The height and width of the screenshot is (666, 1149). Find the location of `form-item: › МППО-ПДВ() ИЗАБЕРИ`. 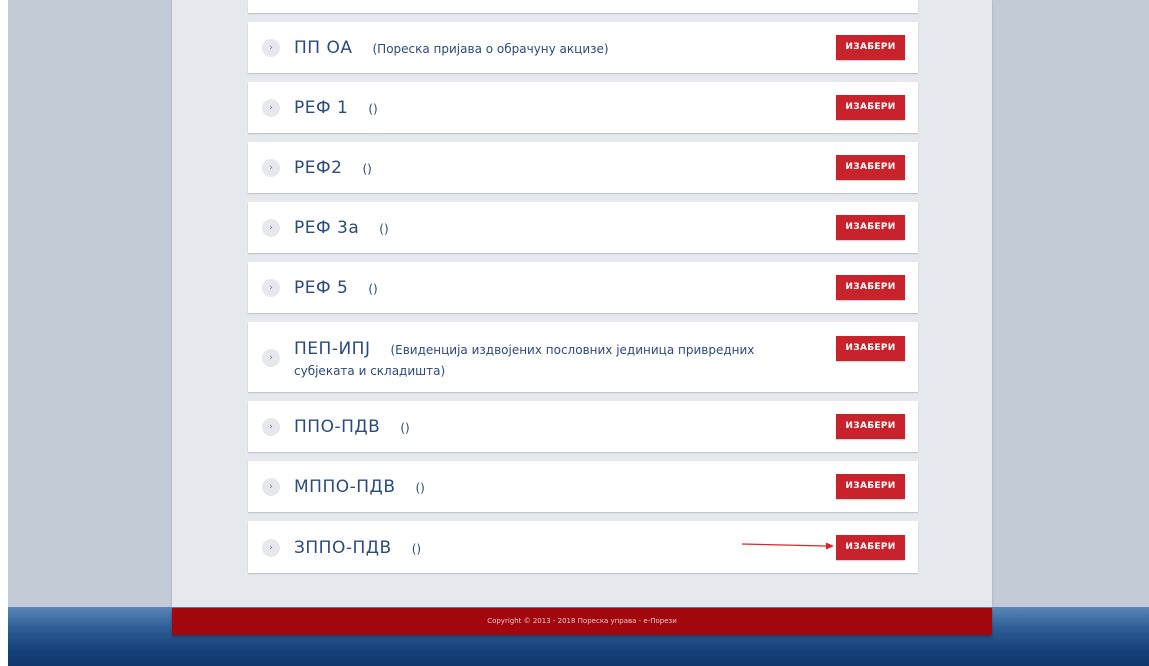

form-item: › МППО-ПДВ() ИЗАБЕРИ is located at coordinates (583, 486).